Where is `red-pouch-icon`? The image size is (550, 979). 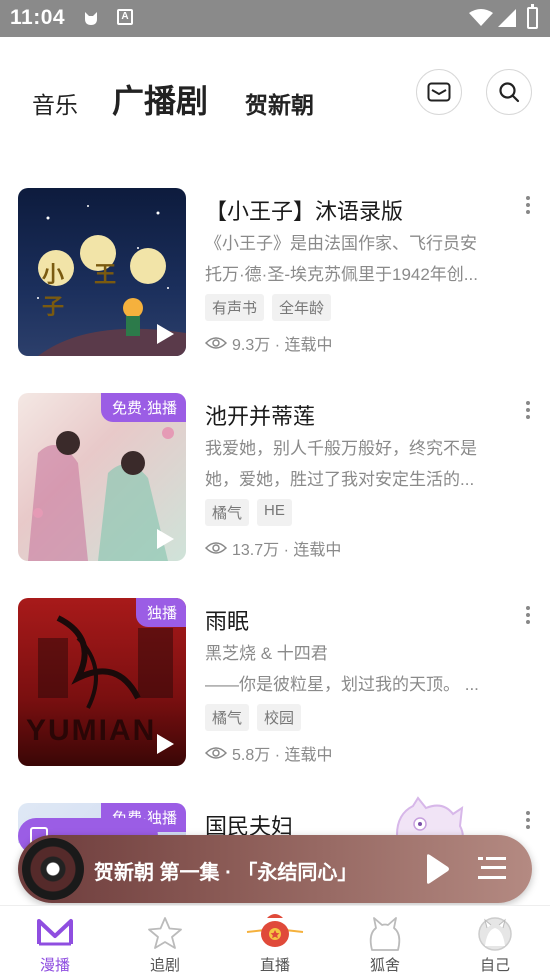
red-pouch-icon is located at coordinates (275, 930).